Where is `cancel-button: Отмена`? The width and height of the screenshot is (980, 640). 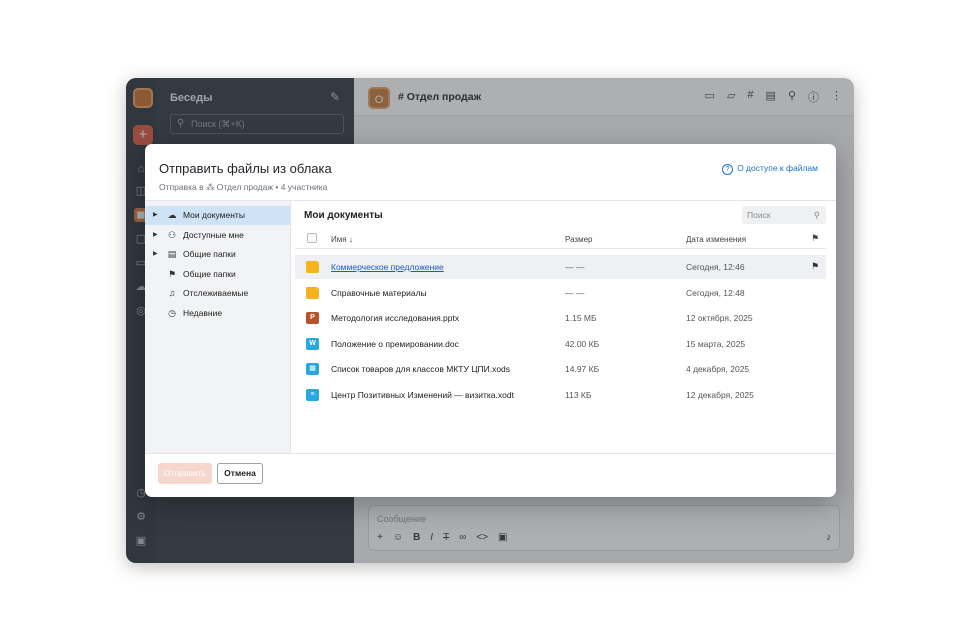 cancel-button: Отмена is located at coordinates (240, 473).